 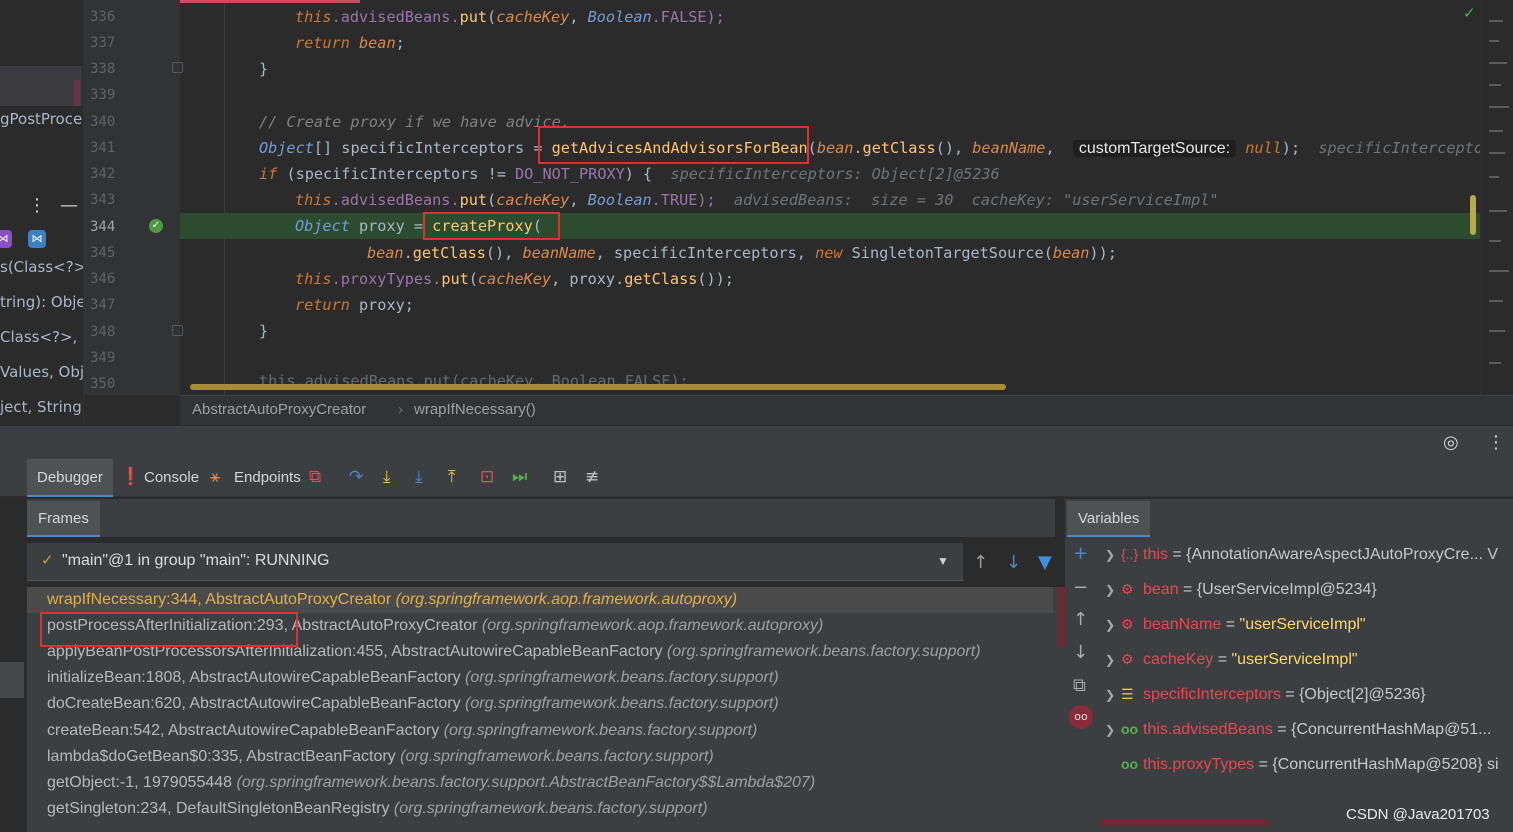 What do you see at coordinates (354, 305) in the screenshot?
I see `code-line-347: return proxy;` at bounding box center [354, 305].